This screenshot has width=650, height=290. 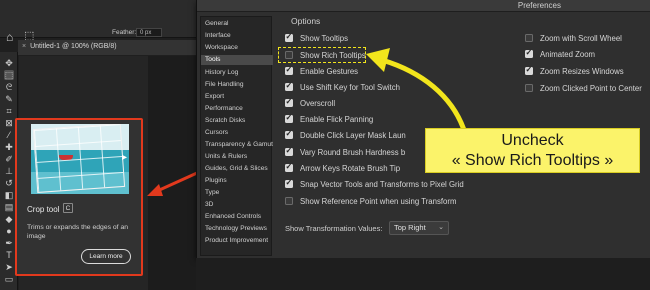 What do you see at coordinates (237, 241) in the screenshot?
I see `category-product-improvement: Product Improvement` at bounding box center [237, 241].